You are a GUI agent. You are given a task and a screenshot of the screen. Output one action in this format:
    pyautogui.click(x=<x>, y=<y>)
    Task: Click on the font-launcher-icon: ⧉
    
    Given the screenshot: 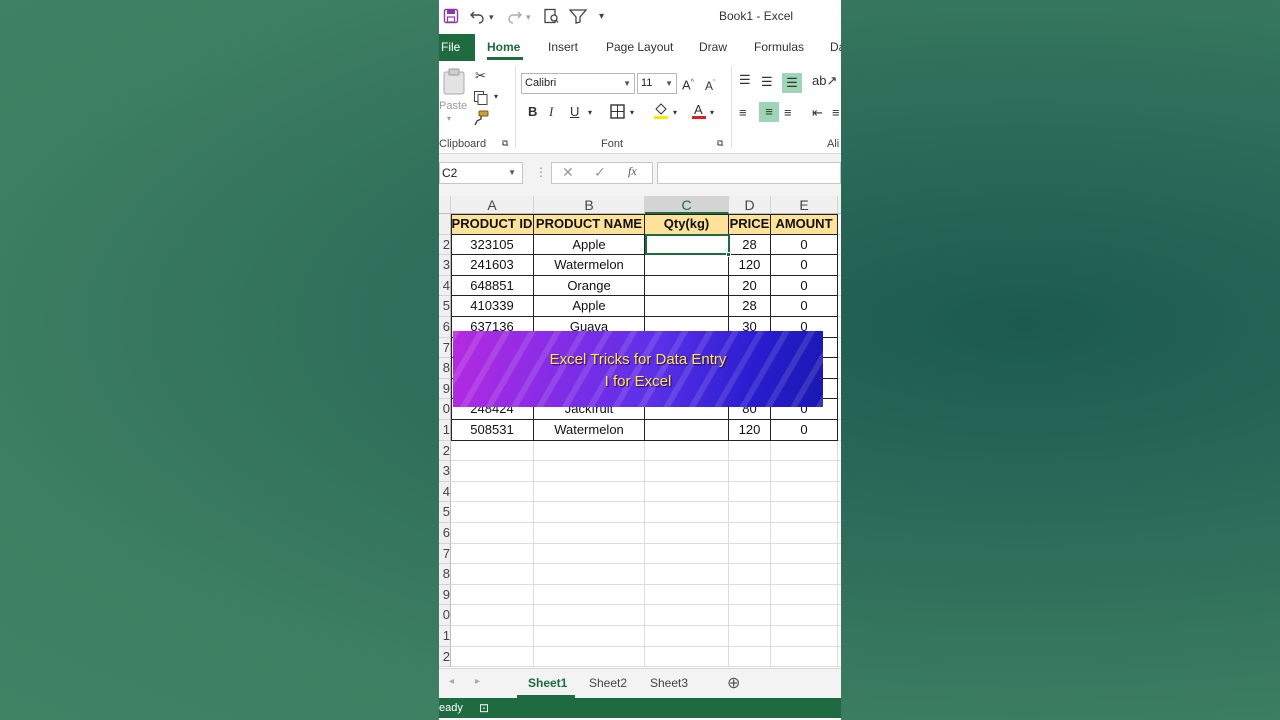 What is the action you would take?
    pyautogui.click(x=720, y=143)
    